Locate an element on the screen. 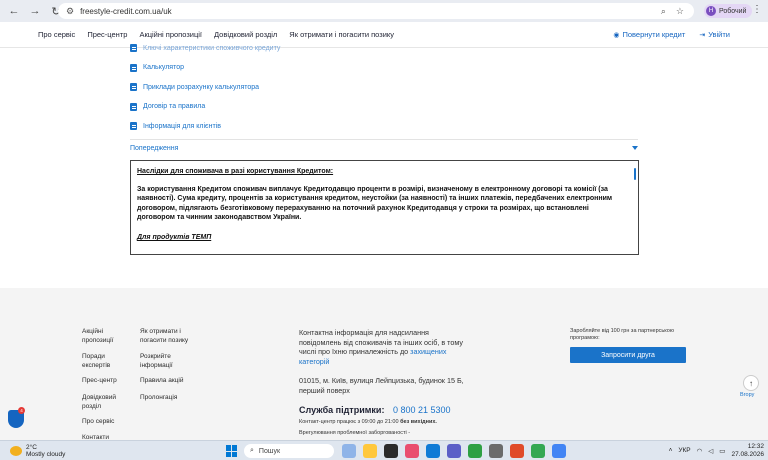  footer-link-prolongation: Пролонгація is located at coordinates (170, 398).